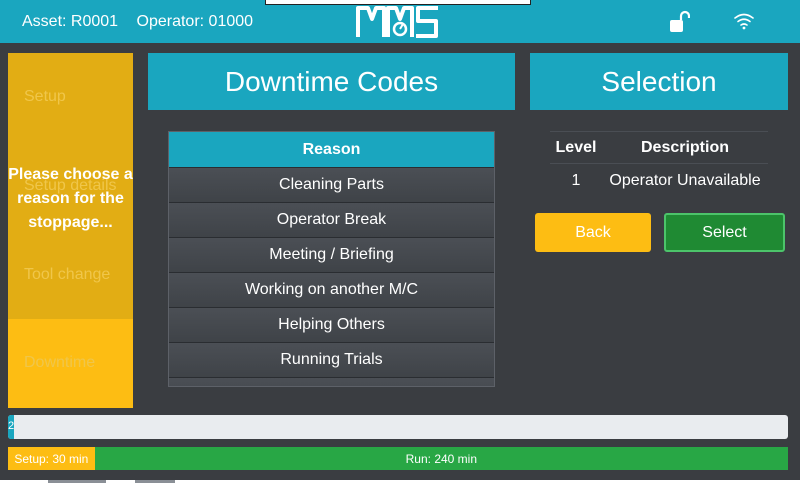  I want to click on sidebar-item-downtime: Downtime, so click(59, 363).